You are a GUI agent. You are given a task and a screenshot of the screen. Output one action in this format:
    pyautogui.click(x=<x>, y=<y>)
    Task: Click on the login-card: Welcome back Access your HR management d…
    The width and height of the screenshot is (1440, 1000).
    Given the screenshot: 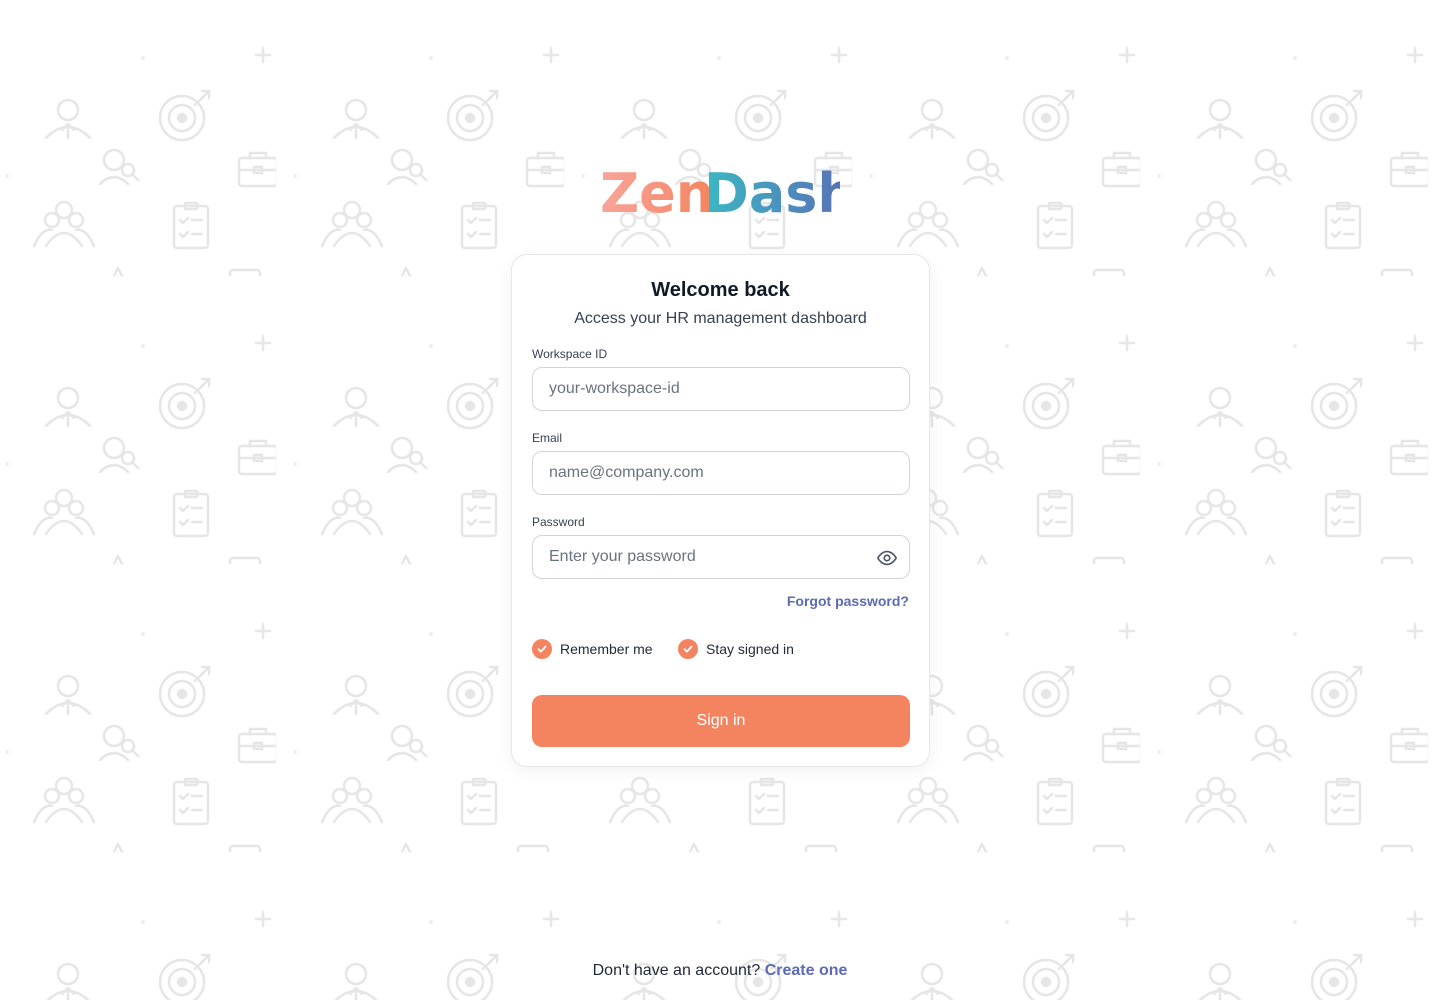 What is the action you would take?
    pyautogui.click(x=720, y=510)
    